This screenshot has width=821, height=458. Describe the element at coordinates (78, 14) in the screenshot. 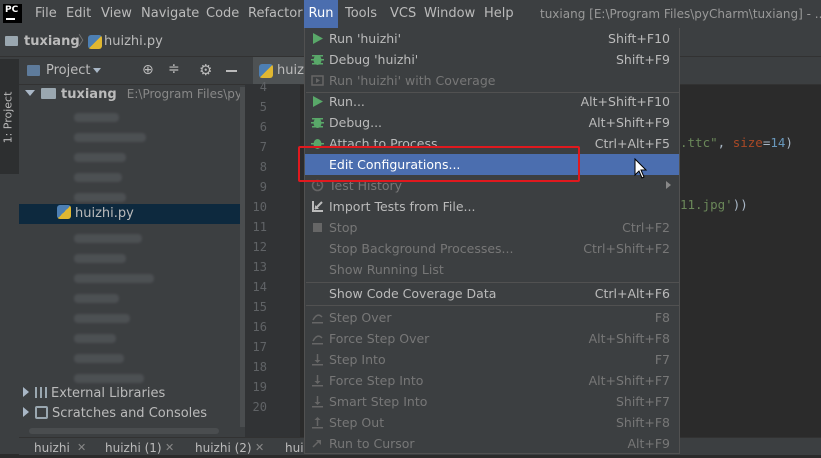

I see `menu-edit: Edit` at that location.